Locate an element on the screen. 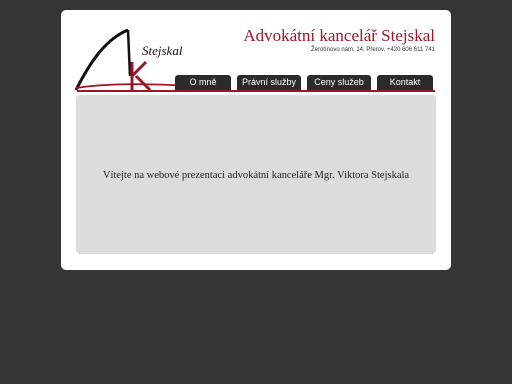 The width and height of the screenshot is (512, 384). nav-item-pravni-sluzby: Právní služby is located at coordinates (269, 82).